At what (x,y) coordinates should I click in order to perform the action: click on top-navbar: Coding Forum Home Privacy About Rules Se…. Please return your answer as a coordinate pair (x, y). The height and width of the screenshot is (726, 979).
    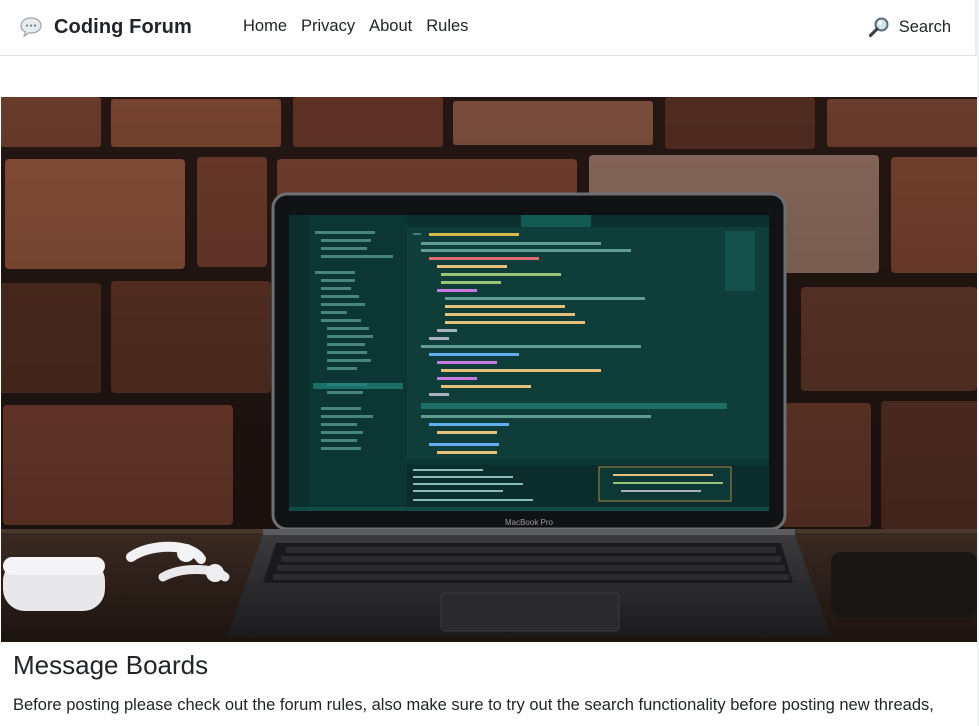
    Looking at the image, I should click on (488, 28).